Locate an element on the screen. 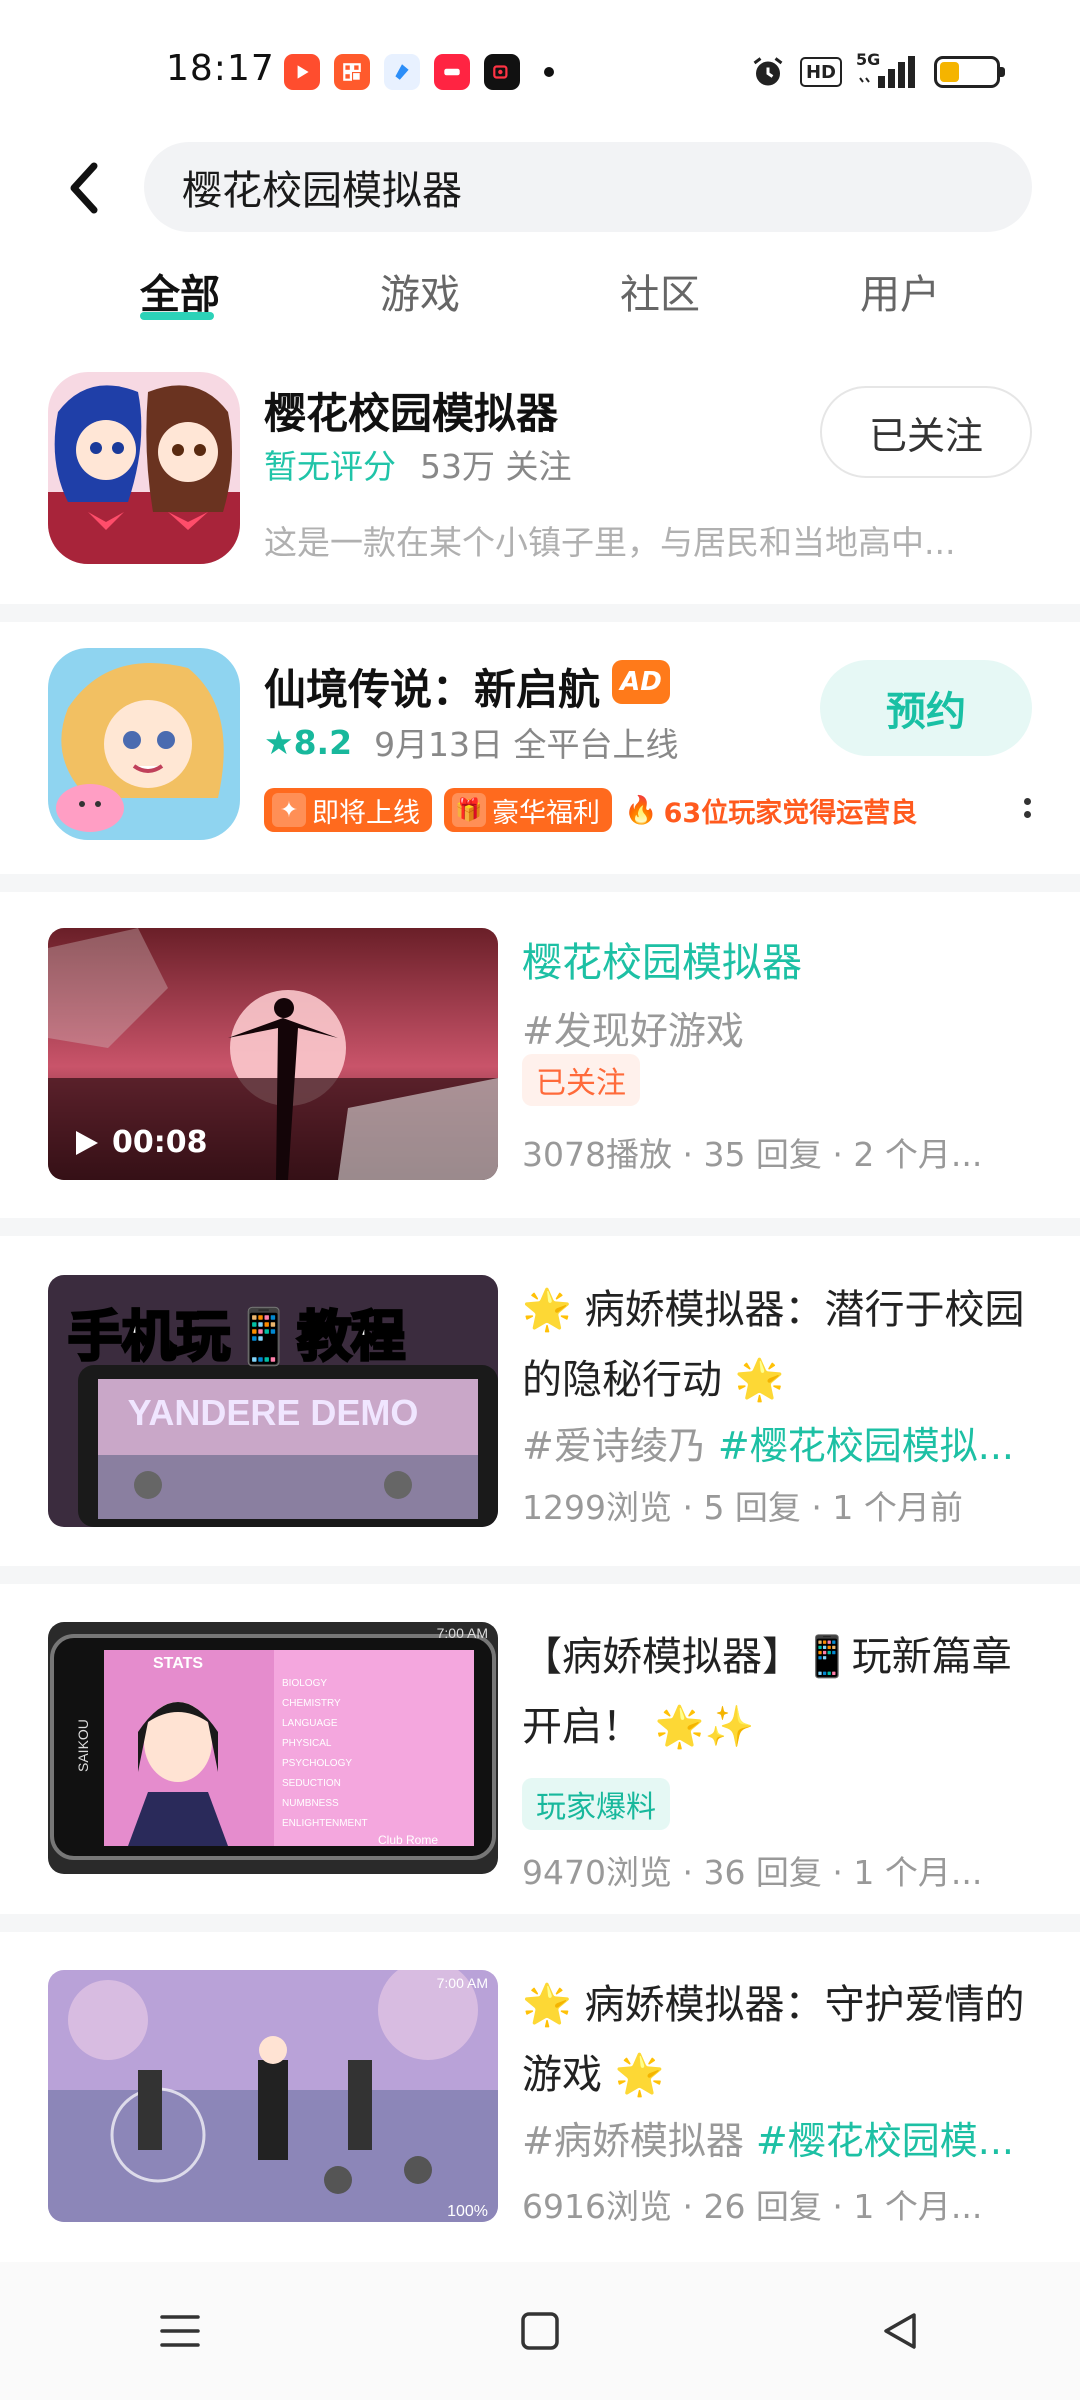  recent-apps-button is located at coordinates (180, 2331).